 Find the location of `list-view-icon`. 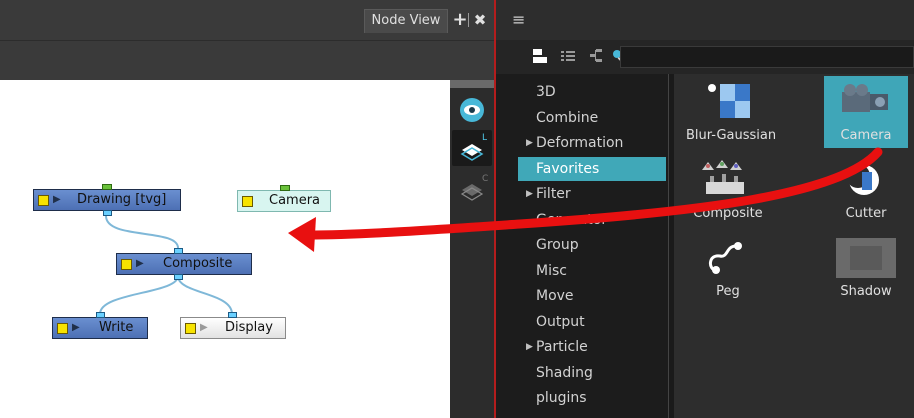

list-view-icon is located at coordinates (568, 56).